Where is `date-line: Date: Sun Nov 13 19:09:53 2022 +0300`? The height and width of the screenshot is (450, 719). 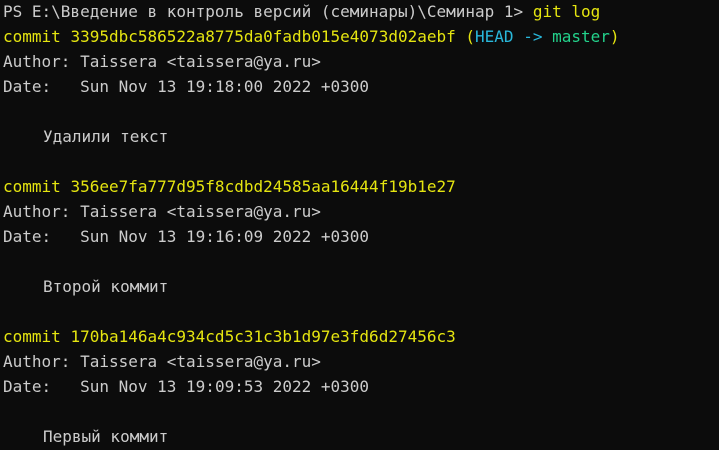 date-line: Date: Sun Nov 13 19:09:53 2022 +0300 is located at coordinates (361, 386).